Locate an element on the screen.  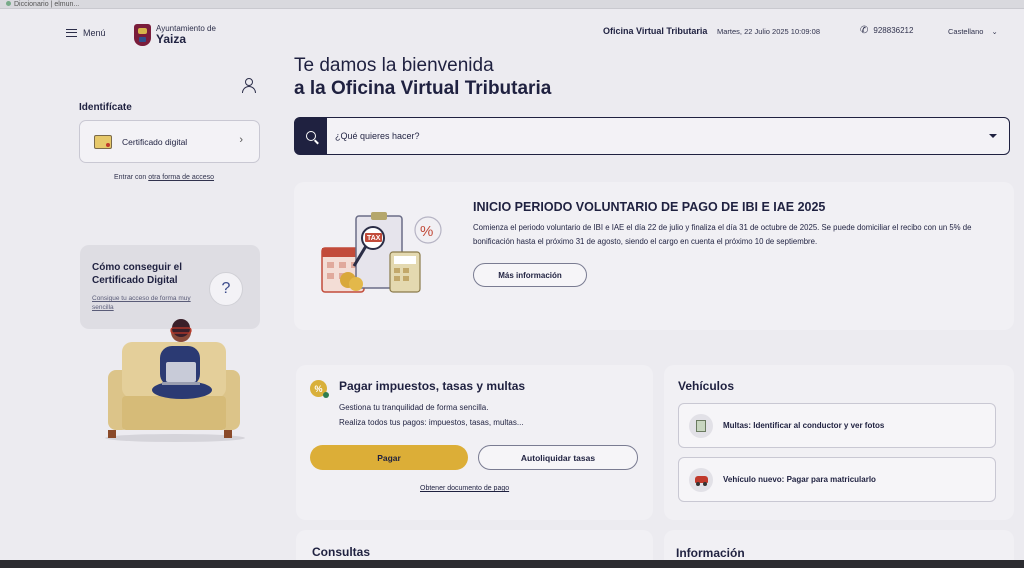
welcome-line-2: a la Oficina Virtual Tributaria is located at coordinates (423, 88).